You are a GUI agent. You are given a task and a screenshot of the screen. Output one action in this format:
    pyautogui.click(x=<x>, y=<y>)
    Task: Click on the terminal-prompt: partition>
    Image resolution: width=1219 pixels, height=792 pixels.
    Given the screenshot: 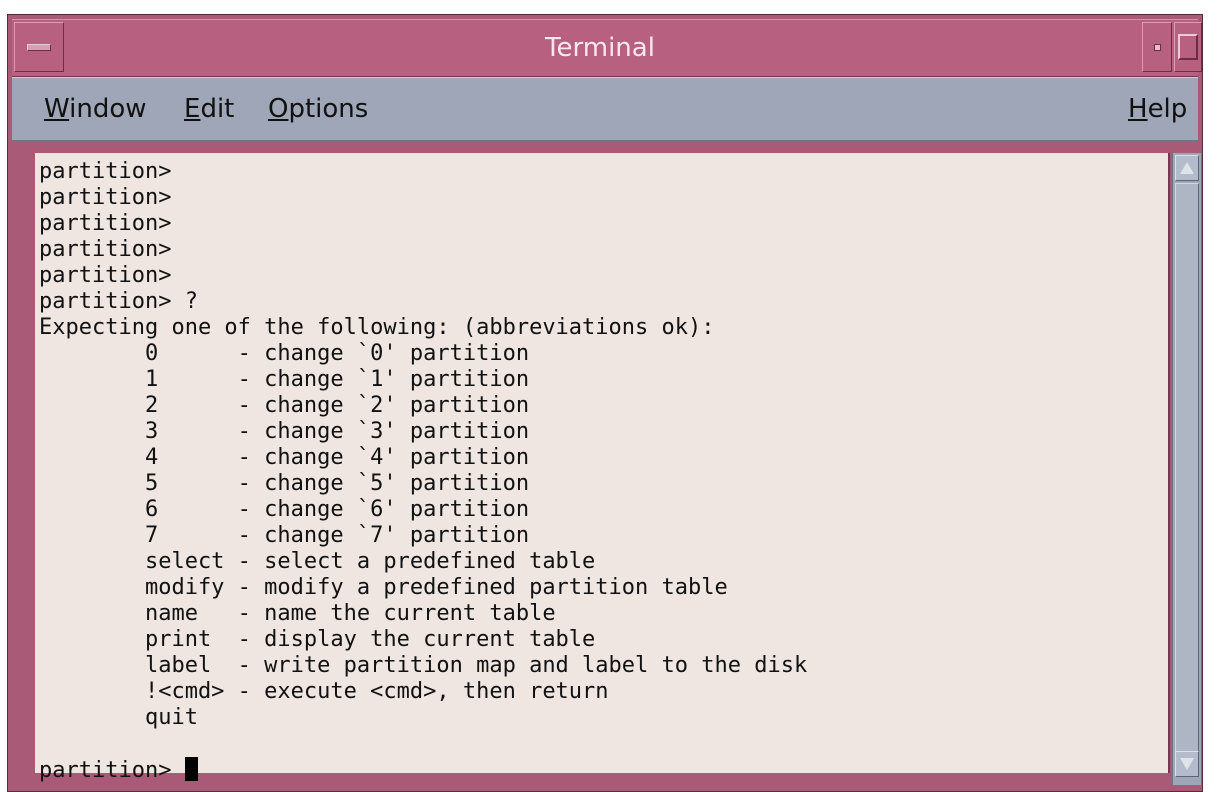 What is the action you would take?
    pyautogui.click(x=112, y=770)
    